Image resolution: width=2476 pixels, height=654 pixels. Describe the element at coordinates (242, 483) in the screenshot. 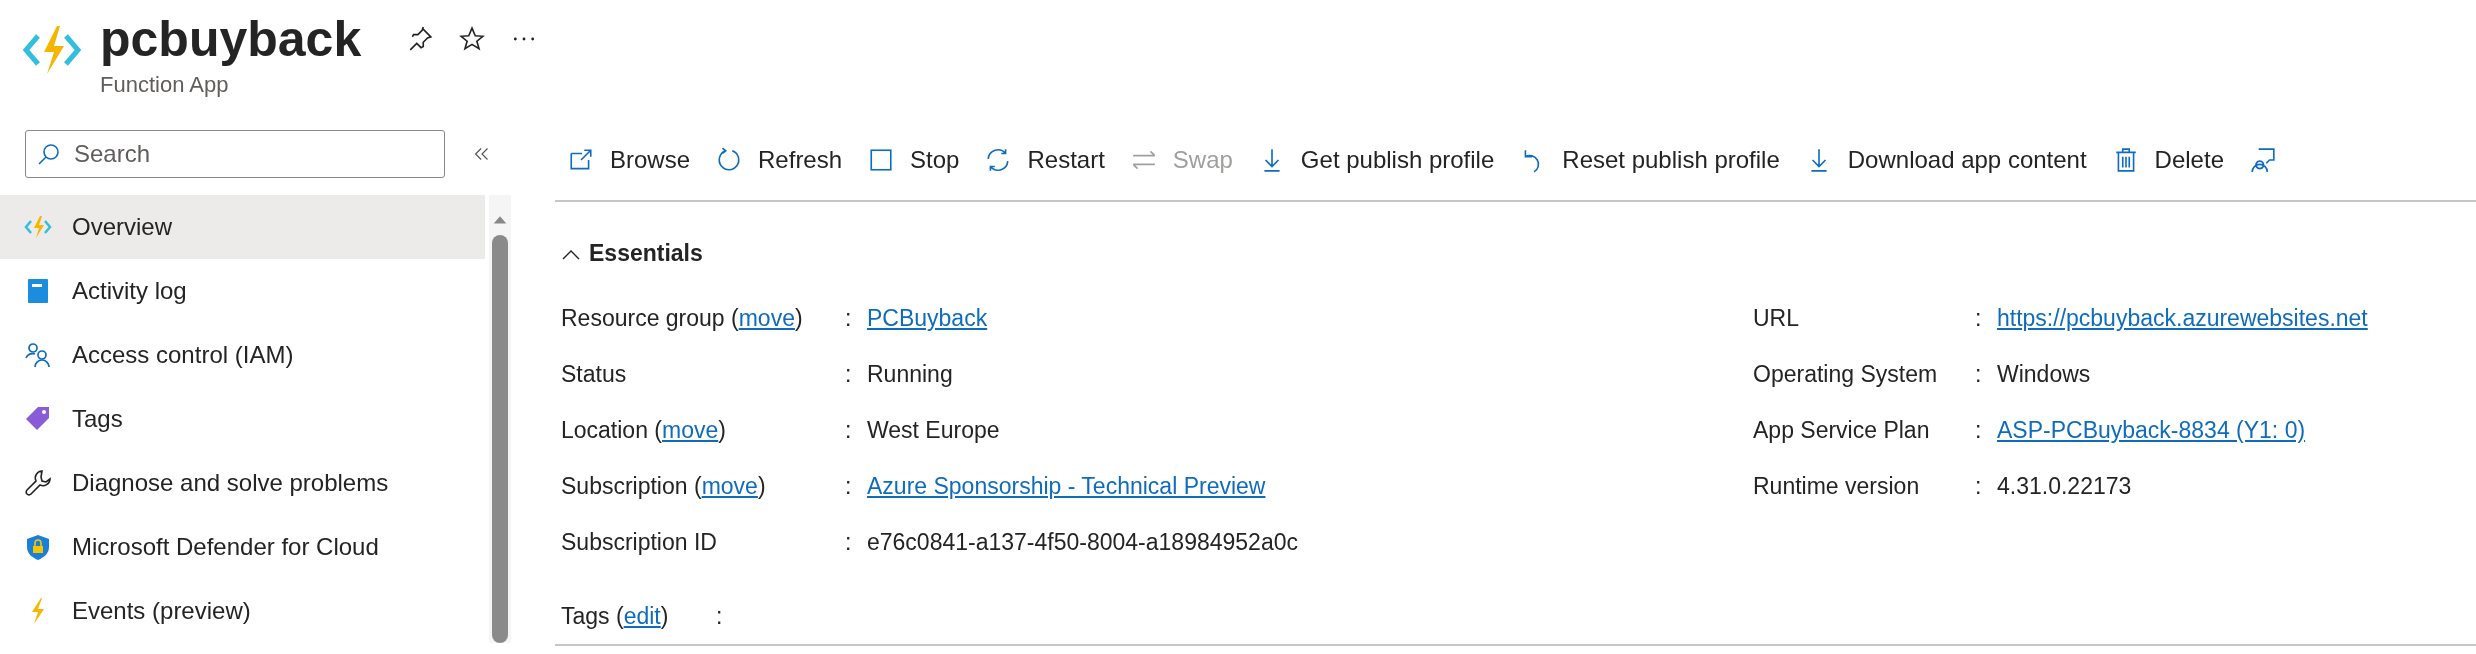

I see `nav-item: Diagnose and solve problems` at that location.